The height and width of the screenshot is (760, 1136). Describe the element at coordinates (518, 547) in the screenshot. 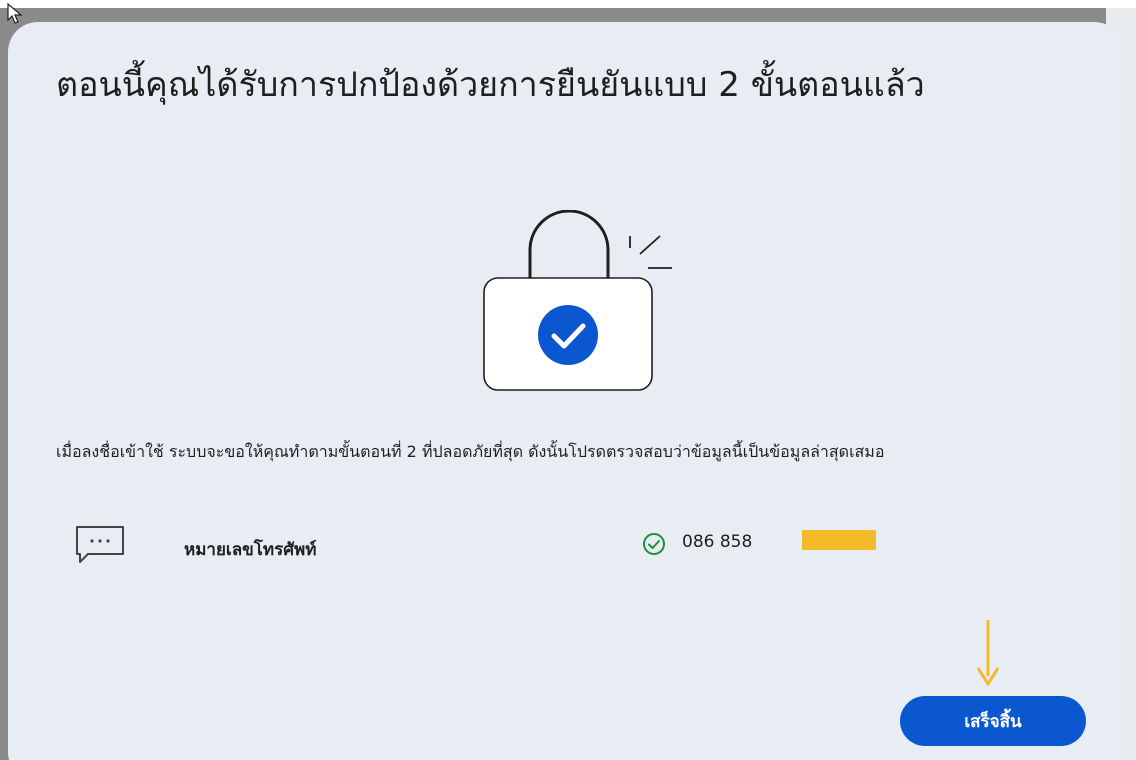

I see `verification-method-row: หมายเลขโทรศัพท์ 086 858` at that location.